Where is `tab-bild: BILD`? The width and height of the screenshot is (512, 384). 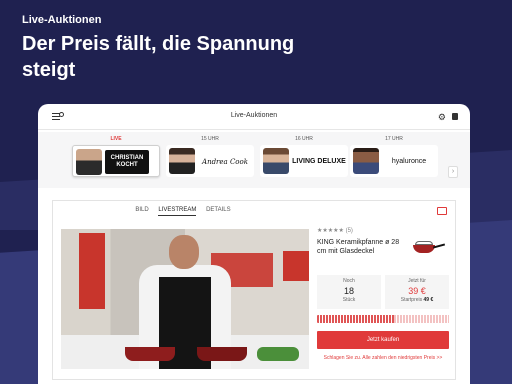
tab-bild: BILD is located at coordinates (141, 211).